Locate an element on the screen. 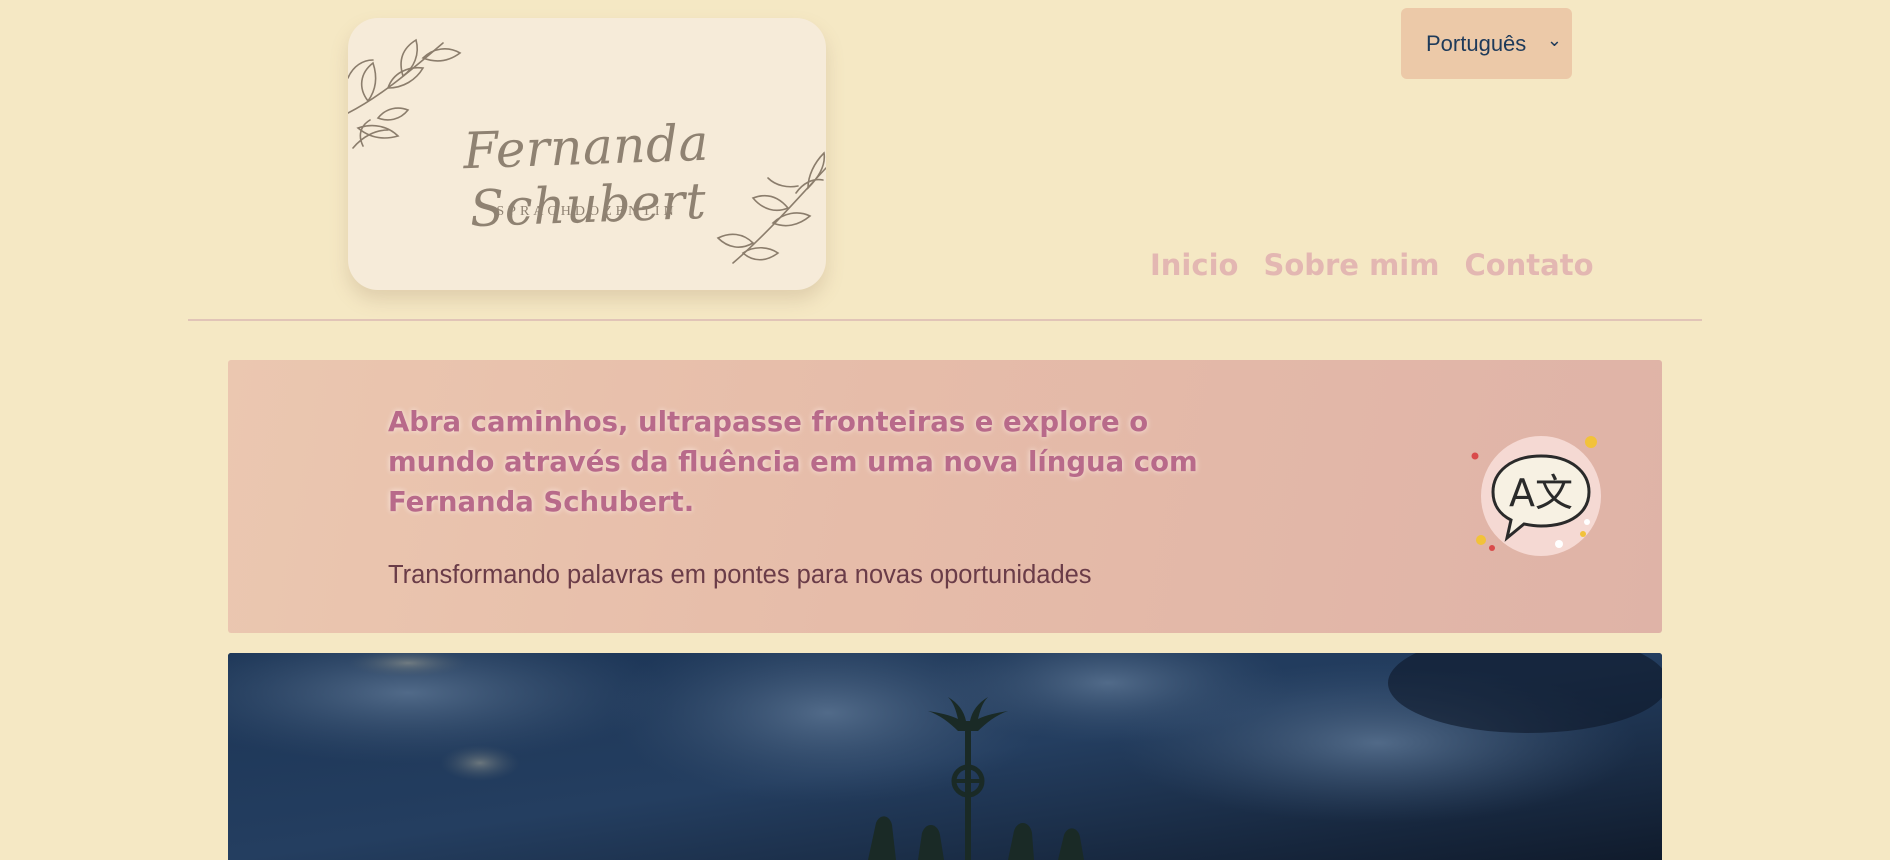 The image size is (1890, 860). logo: Fernanda Schubert SPRACHDOZENTIN is located at coordinates (587, 154).